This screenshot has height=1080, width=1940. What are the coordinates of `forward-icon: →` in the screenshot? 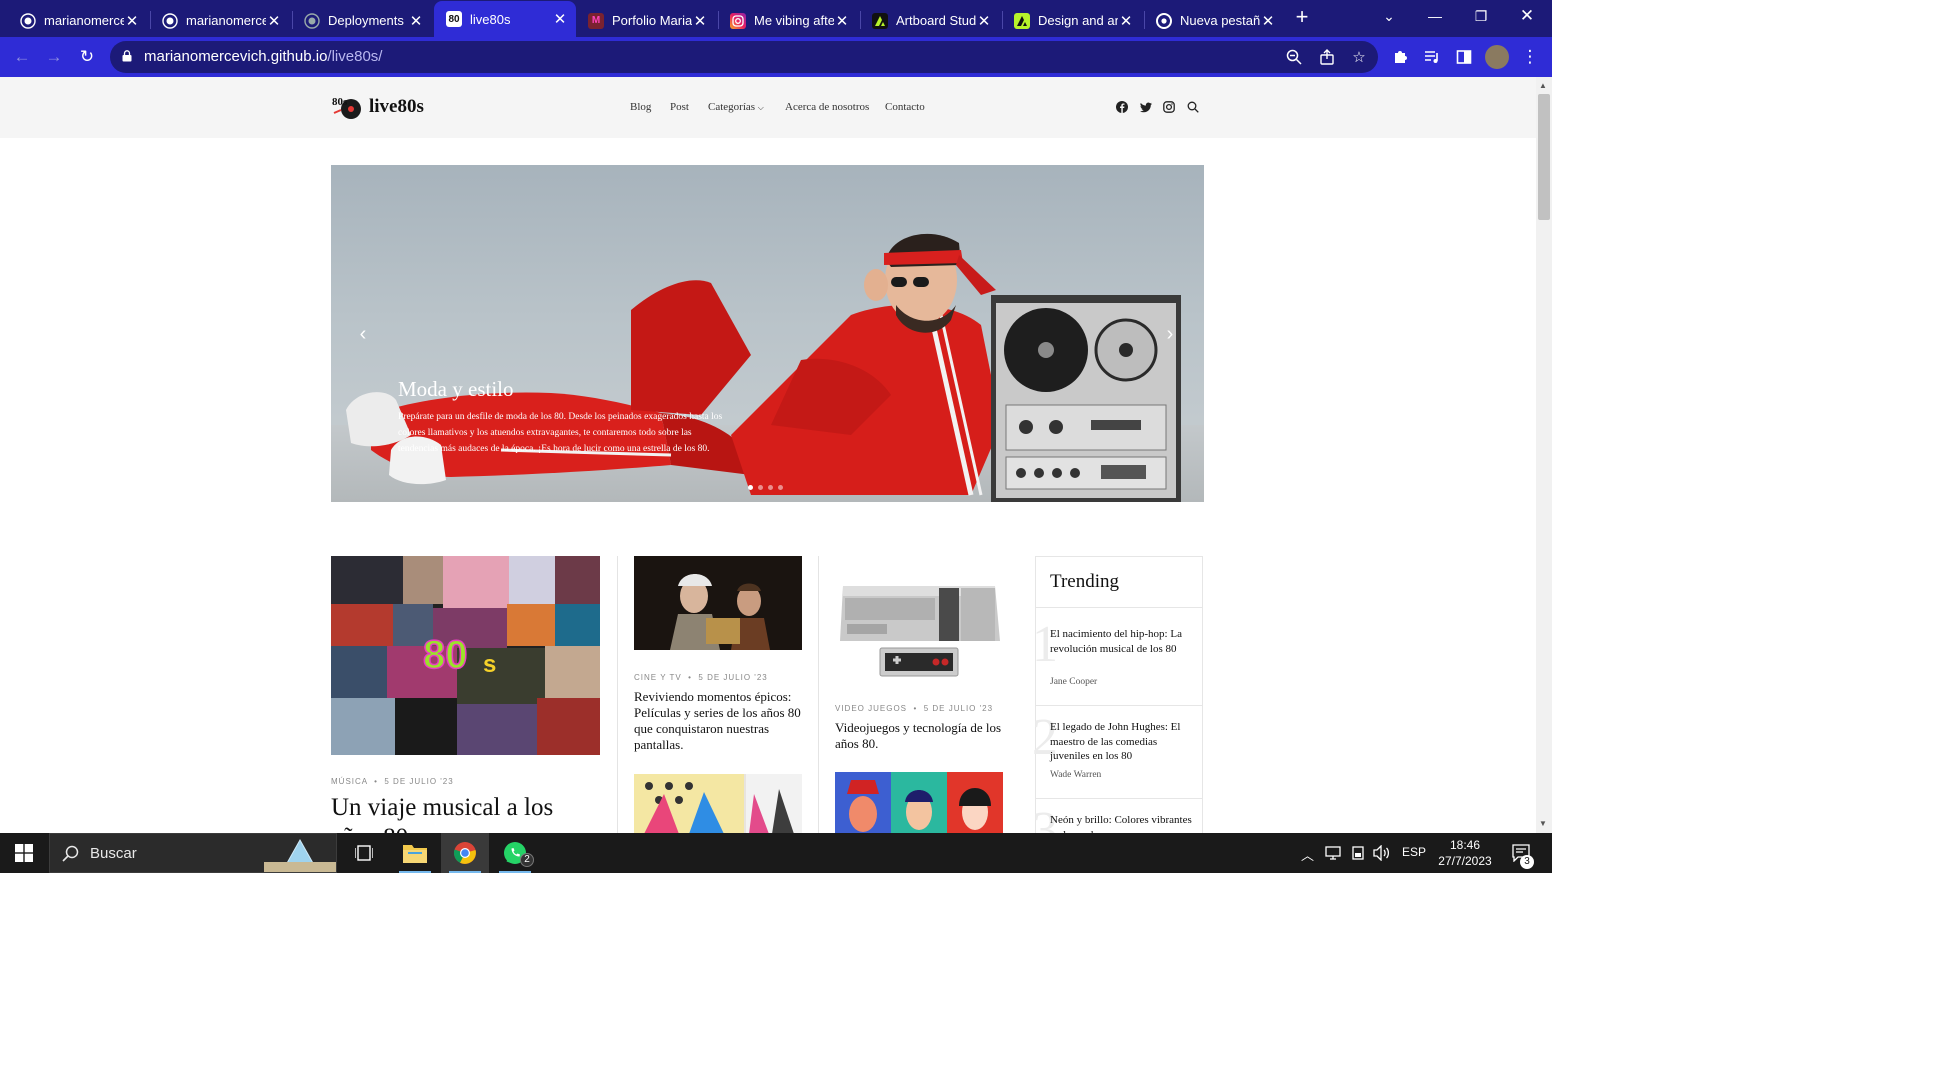 It's located at (54, 57).